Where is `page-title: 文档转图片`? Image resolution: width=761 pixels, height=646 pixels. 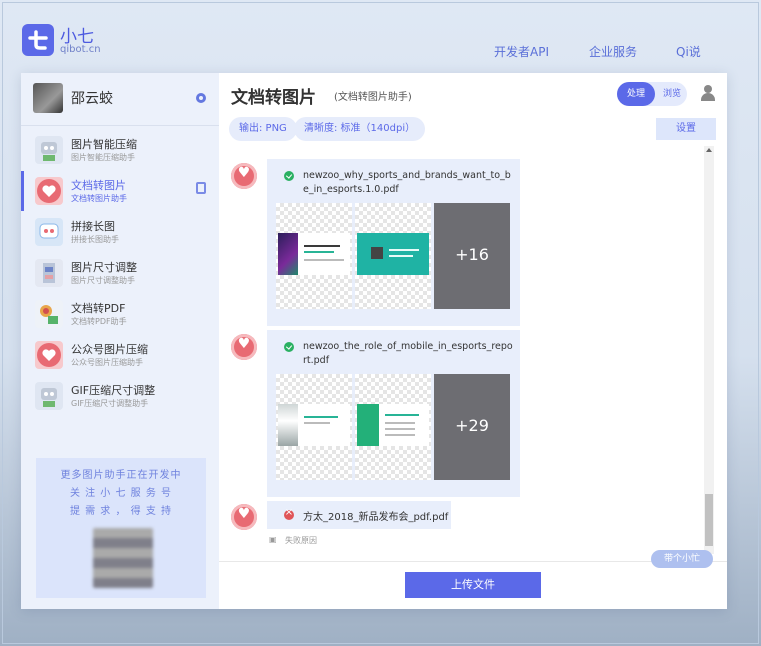
page-title: 文档转图片 is located at coordinates (273, 98).